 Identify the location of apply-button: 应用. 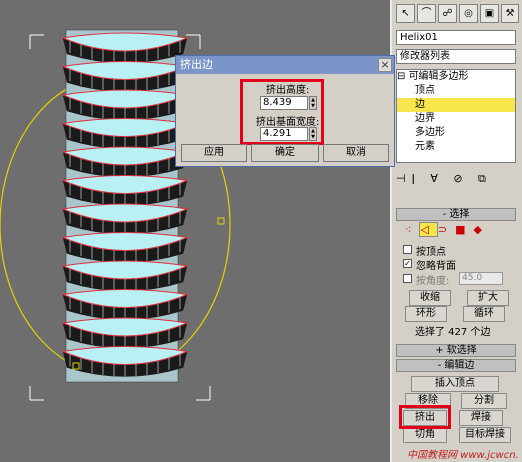
(214, 153).